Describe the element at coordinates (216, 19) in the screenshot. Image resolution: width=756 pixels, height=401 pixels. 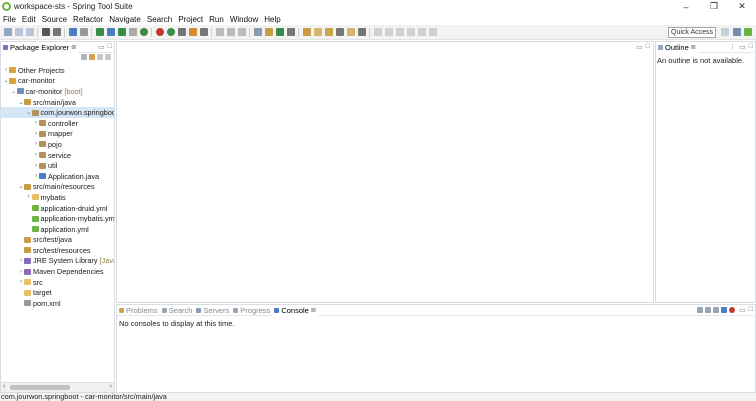
I see `menu-run: Run` at that location.